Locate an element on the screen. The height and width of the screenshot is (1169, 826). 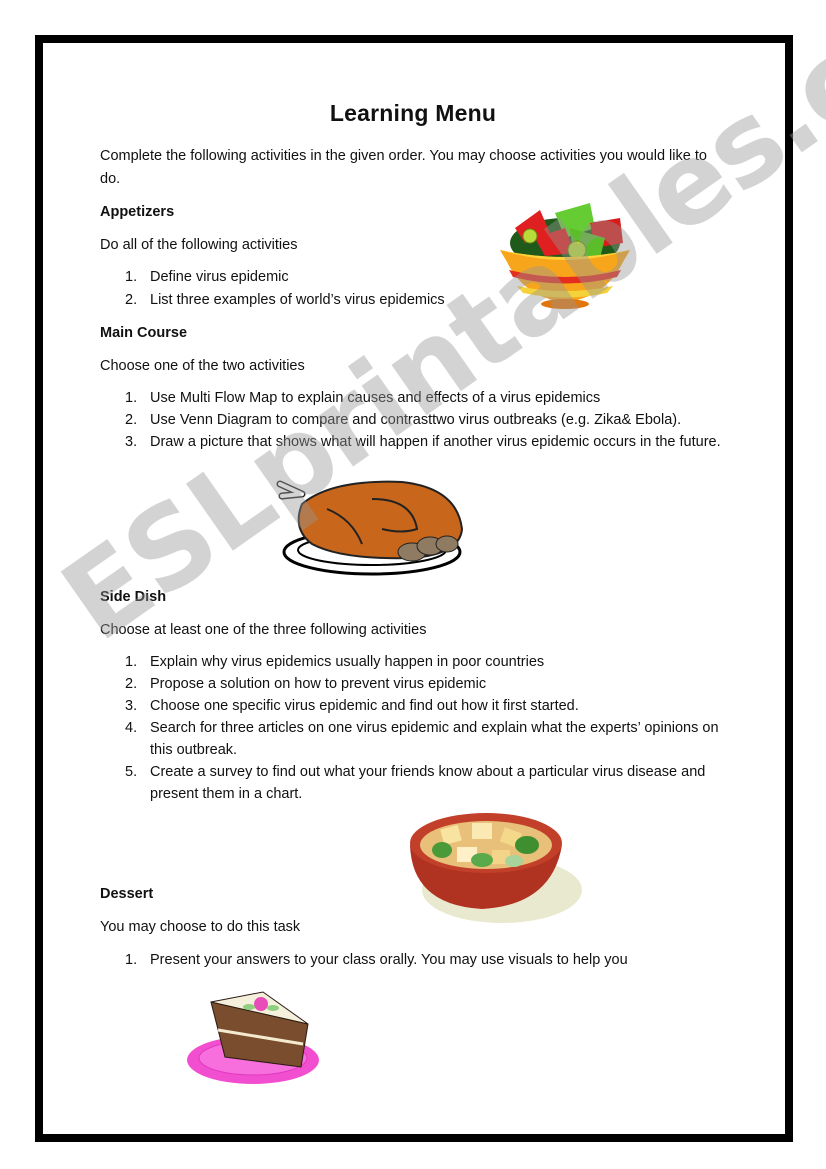
list-number: 5. is located at coordinates (131, 772).